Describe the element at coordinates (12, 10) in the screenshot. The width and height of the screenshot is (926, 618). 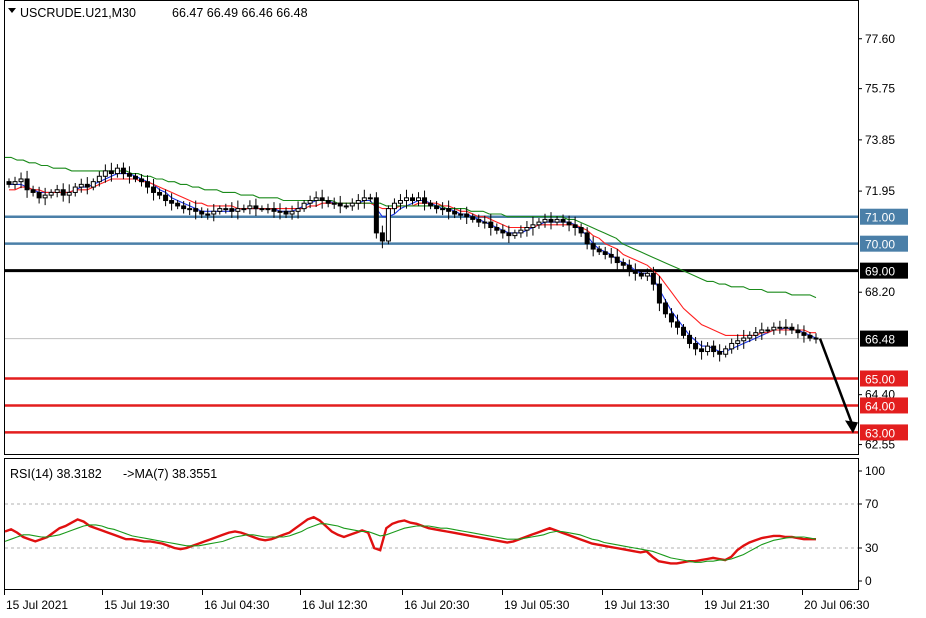
I see `symbol-dropdown-icon` at that location.